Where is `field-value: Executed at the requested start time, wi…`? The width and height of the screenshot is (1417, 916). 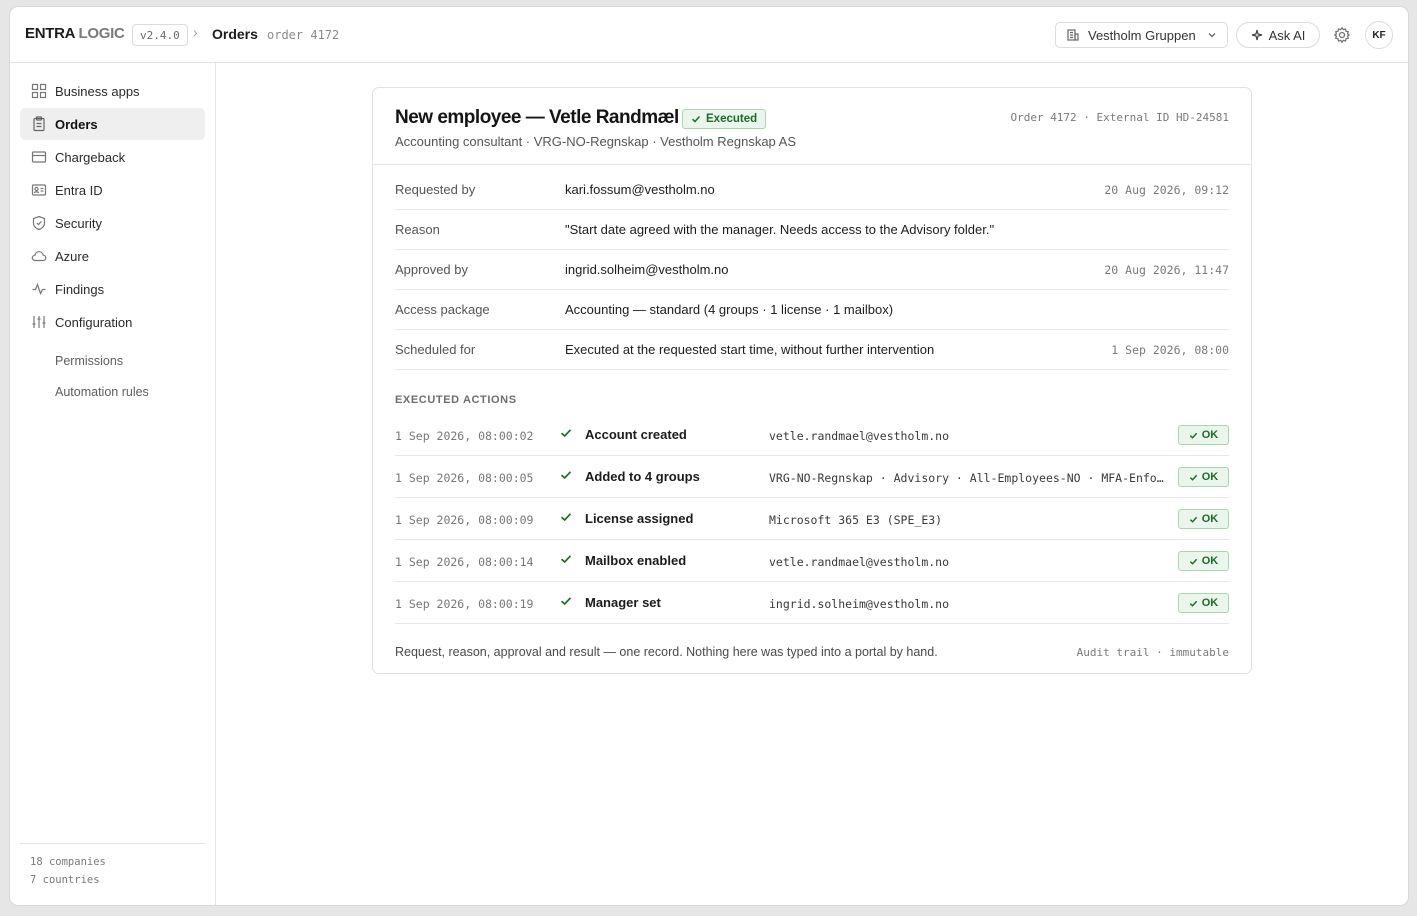 field-value: Executed at the requested start time, wi… is located at coordinates (750, 349).